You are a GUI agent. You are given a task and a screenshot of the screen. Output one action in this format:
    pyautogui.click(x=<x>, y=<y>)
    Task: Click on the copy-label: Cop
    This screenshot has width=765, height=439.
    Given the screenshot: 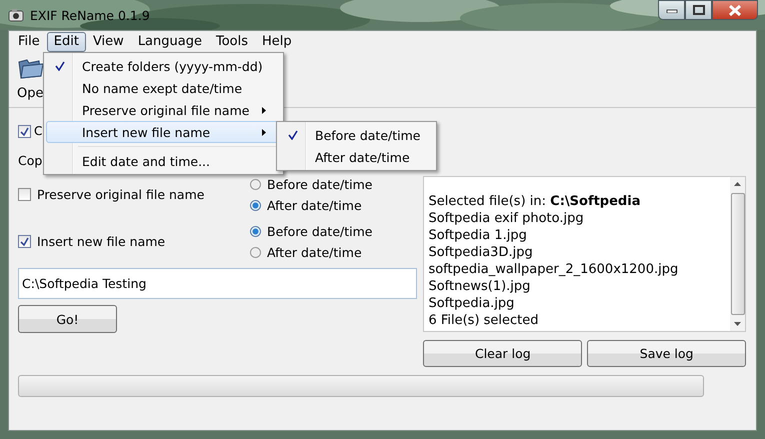 What is the action you would take?
    pyautogui.click(x=30, y=160)
    